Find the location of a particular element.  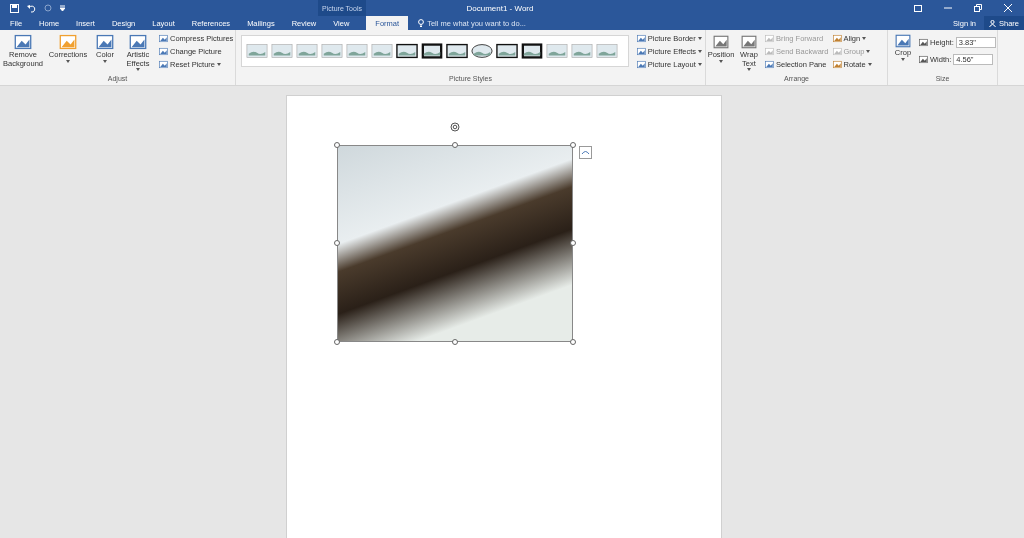

window-title: Document1 - Word is located at coordinates (500, 8).